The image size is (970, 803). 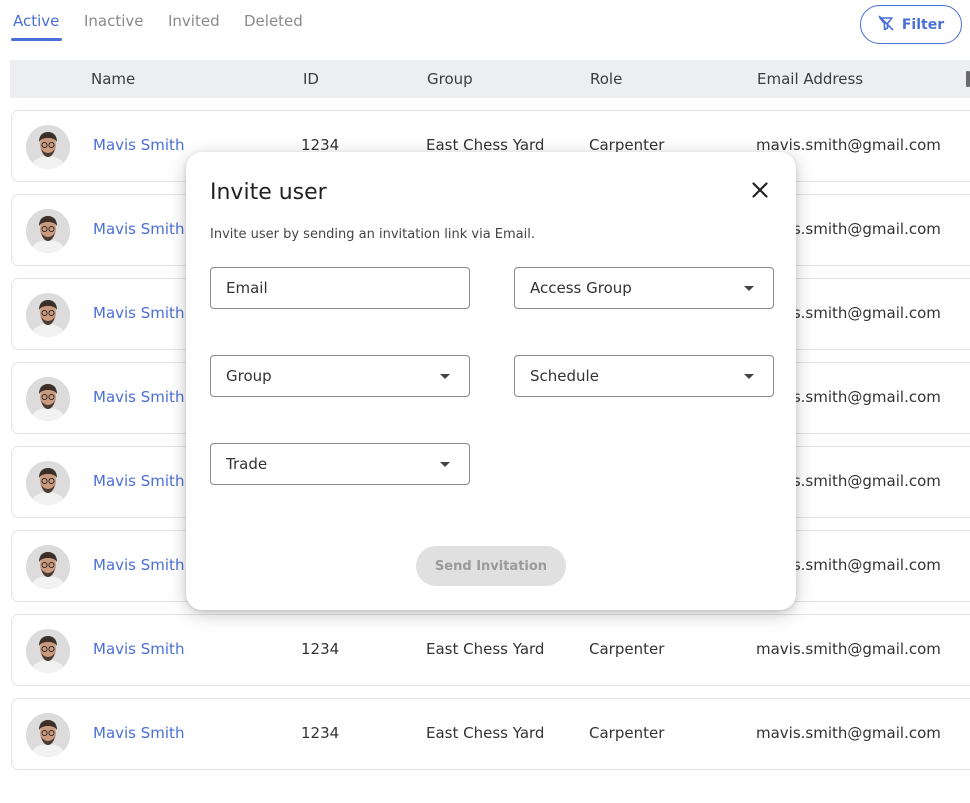 I want to click on email-field-label: Email, so click(x=247, y=288).